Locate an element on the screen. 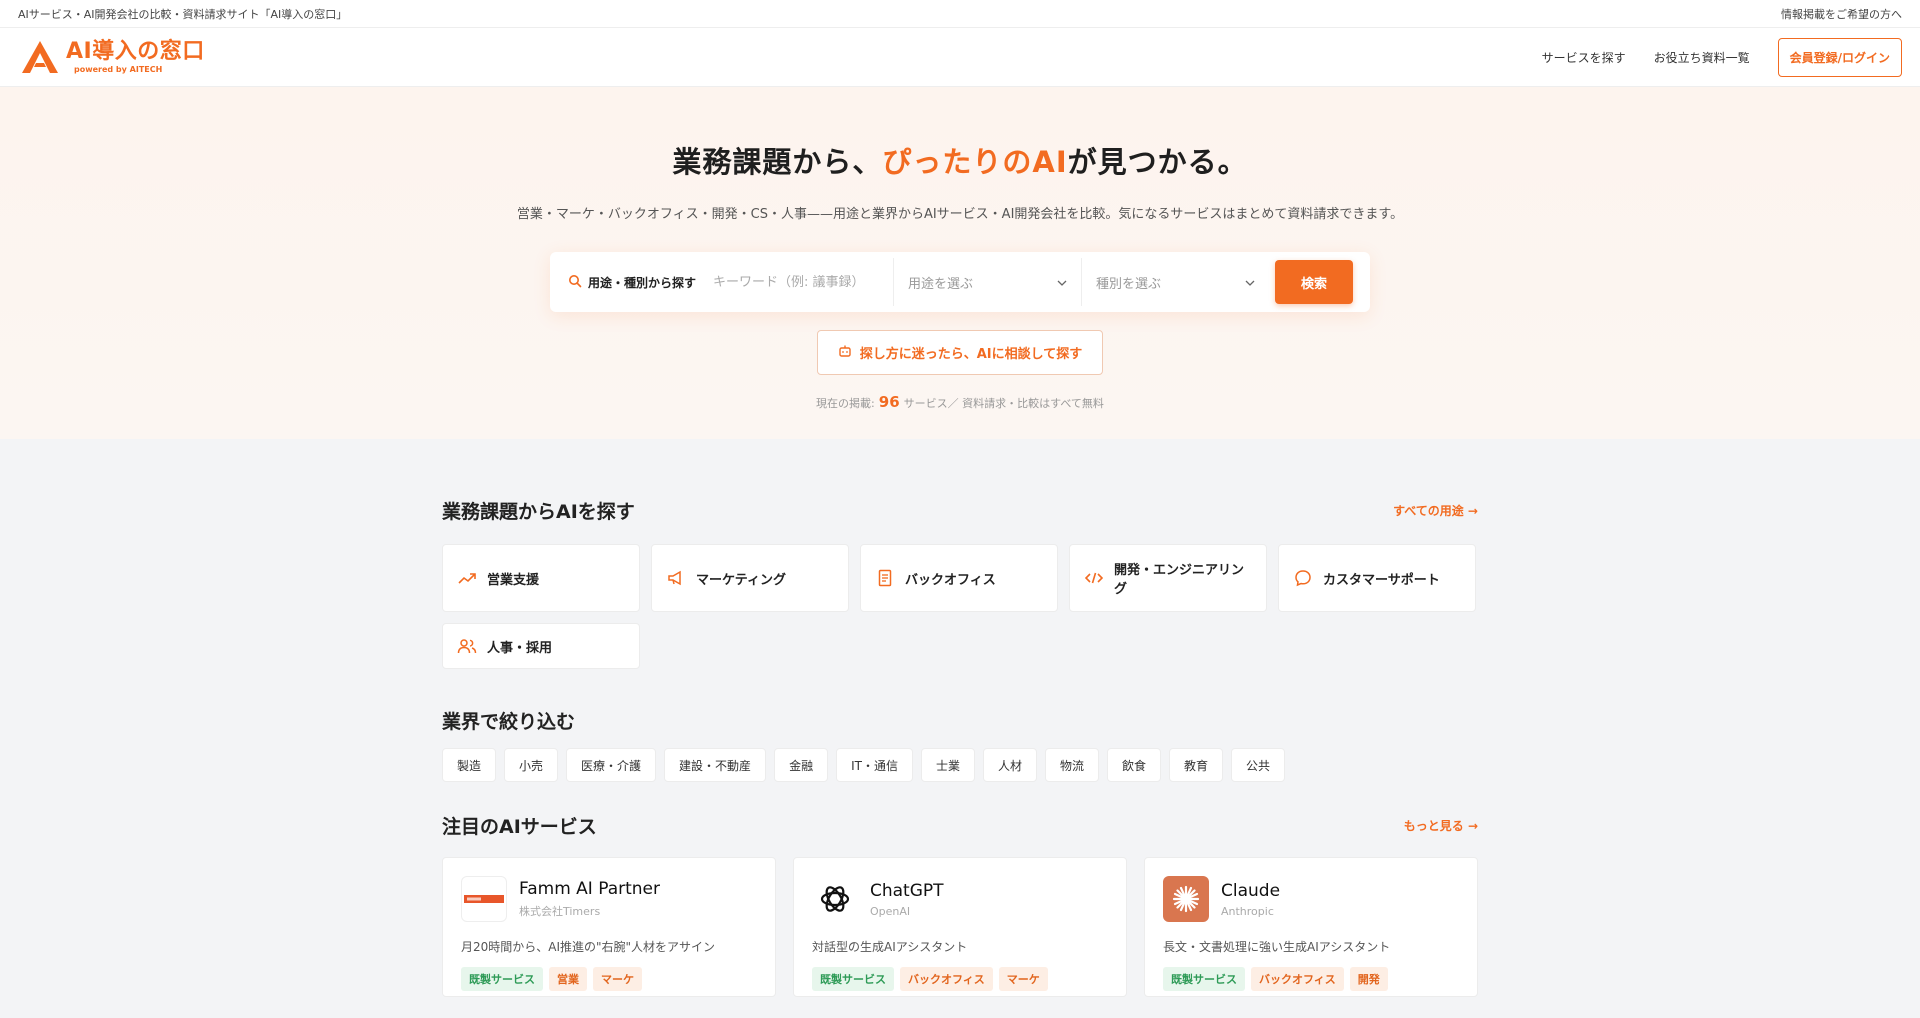  listing-stats: 現在の掲載: 96 サービス／ 資料請求・比較はすべて無料 is located at coordinates (960, 402).